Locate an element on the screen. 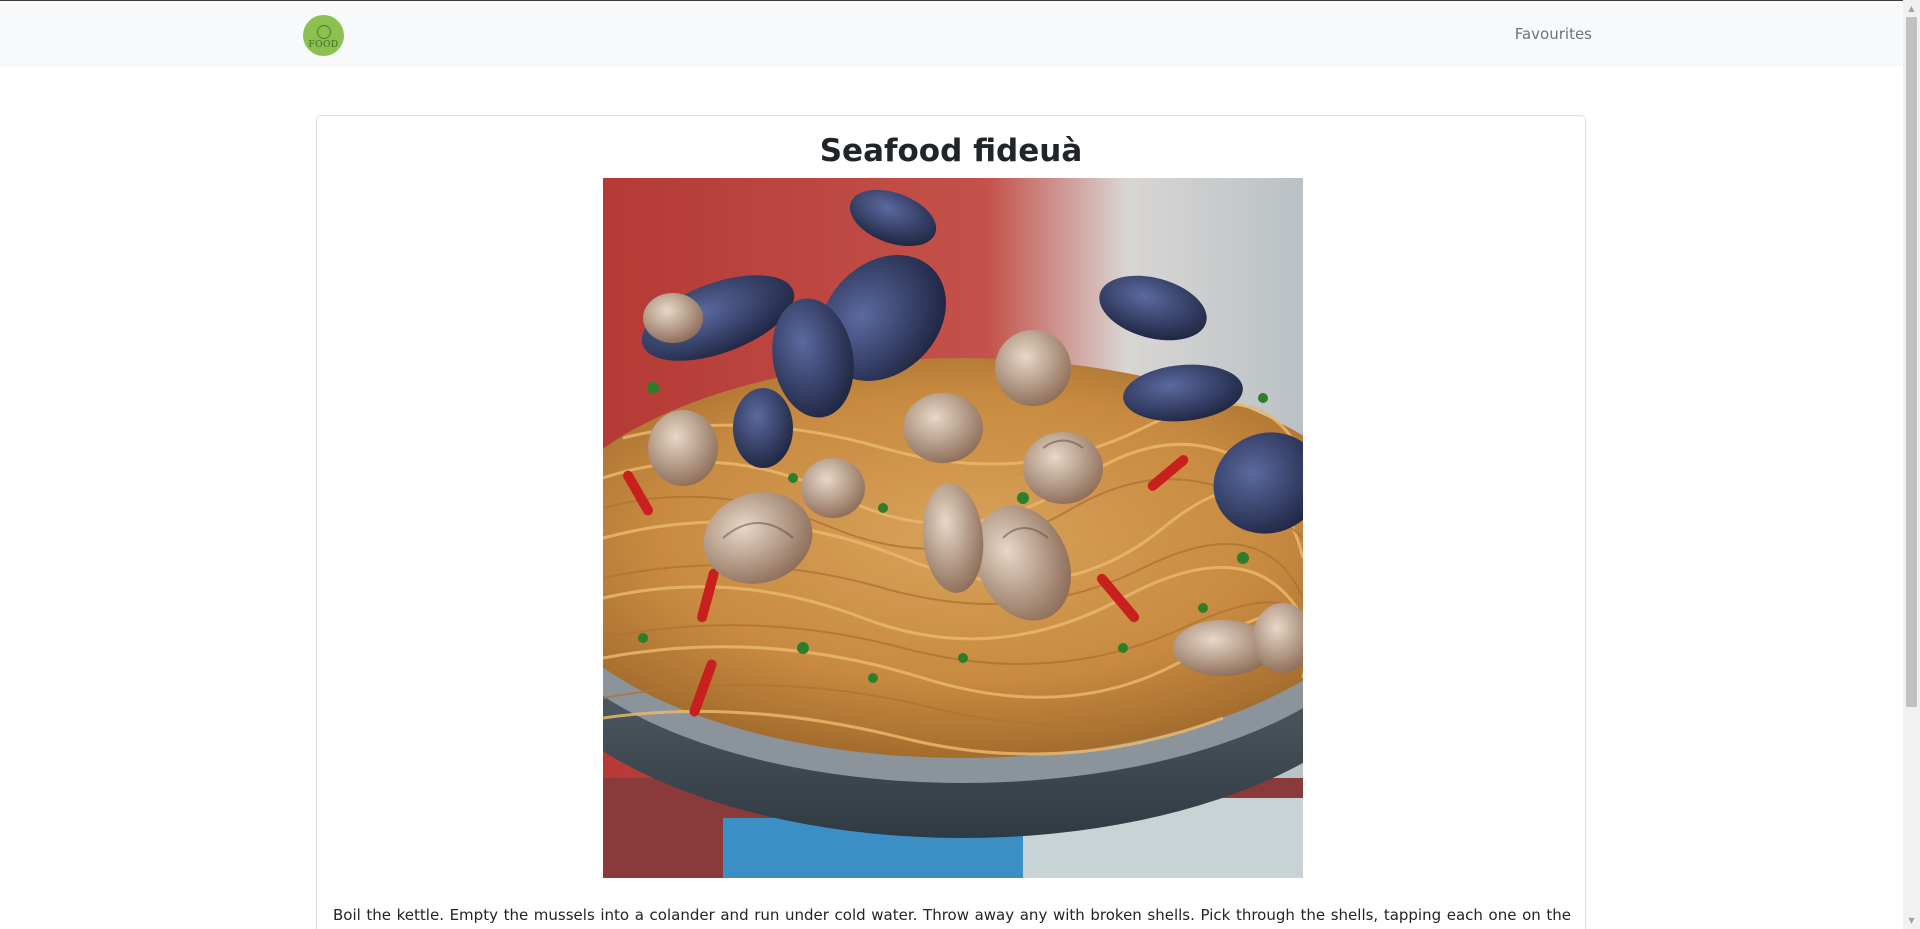 The height and width of the screenshot is (929, 1920). scroll-up-icon: ▲ is located at coordinates (1911, 8).